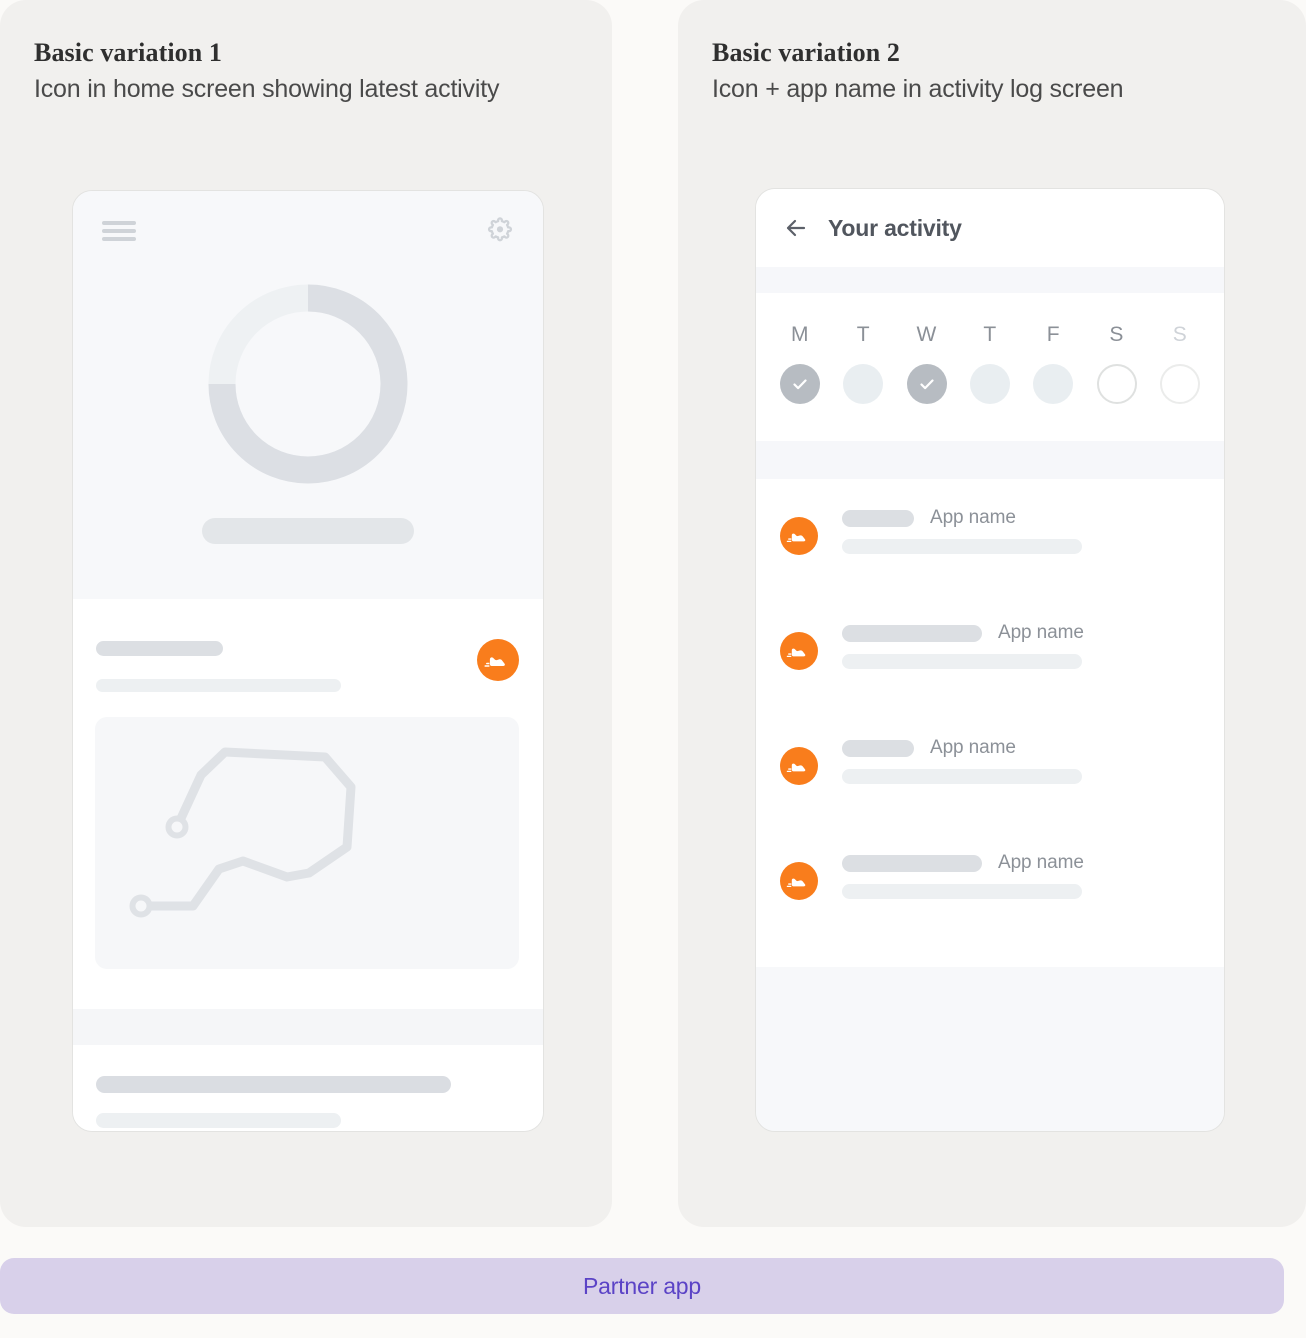 The image size is (1306, 1338). Describe the element at coordinates (308, 1027) in the screenshot. I see `section-divider-band` at that location.